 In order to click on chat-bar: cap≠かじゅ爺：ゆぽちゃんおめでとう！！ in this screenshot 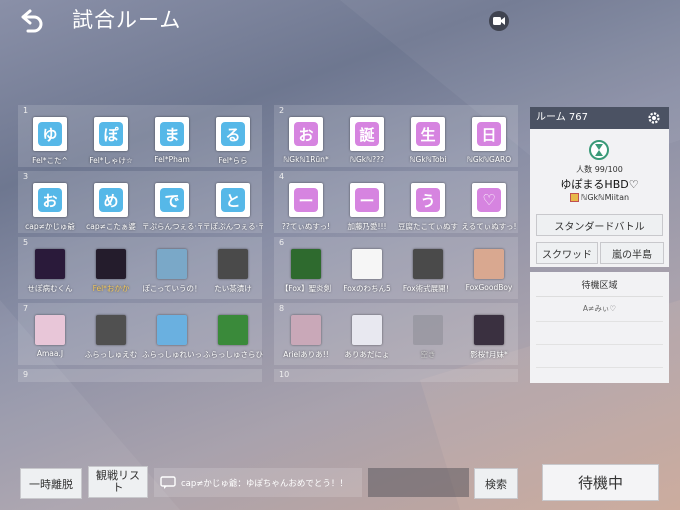, I will do `click(258, 482)`.